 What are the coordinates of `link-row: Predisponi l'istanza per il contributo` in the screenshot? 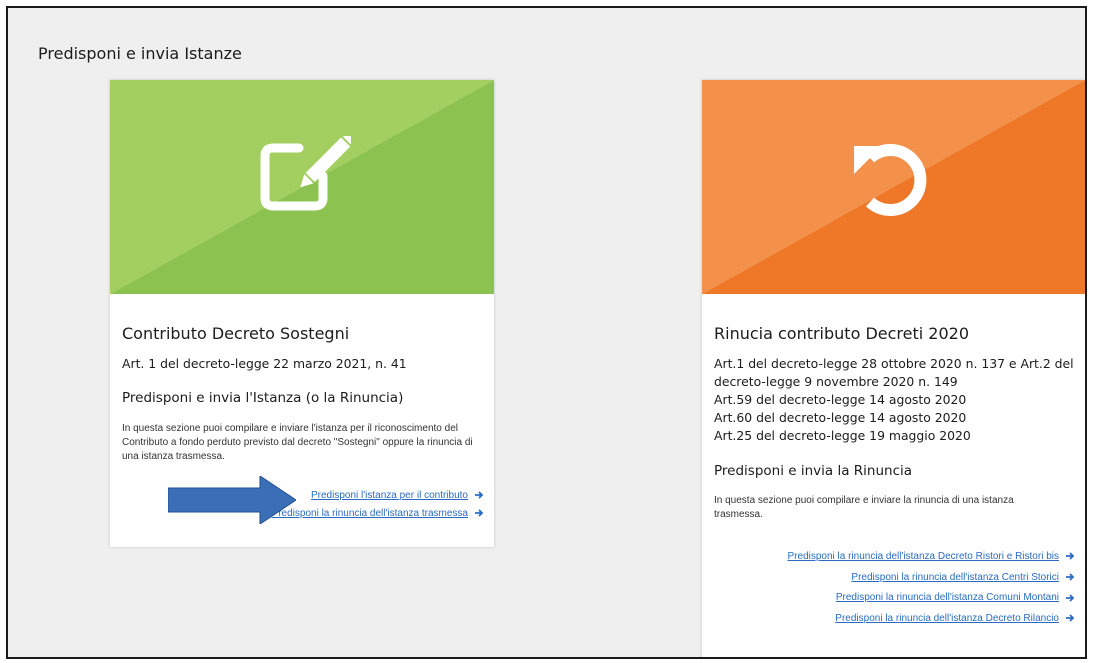 It's located at (378, 495).